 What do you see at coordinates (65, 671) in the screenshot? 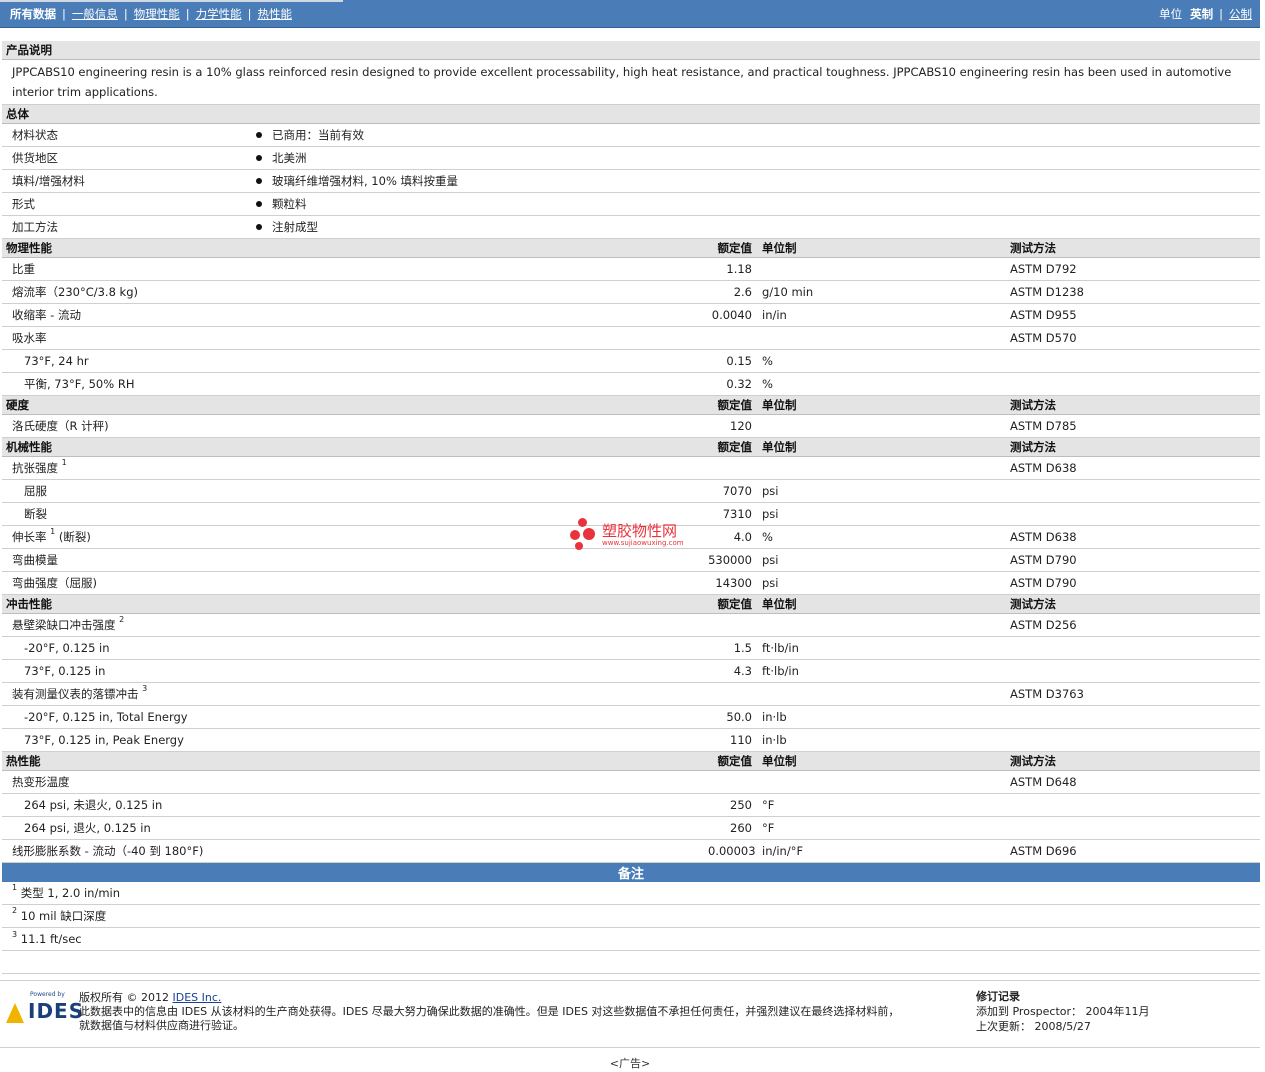
I see `property-name: 73°F, 0.125 in` at bounding box center [65, 671].